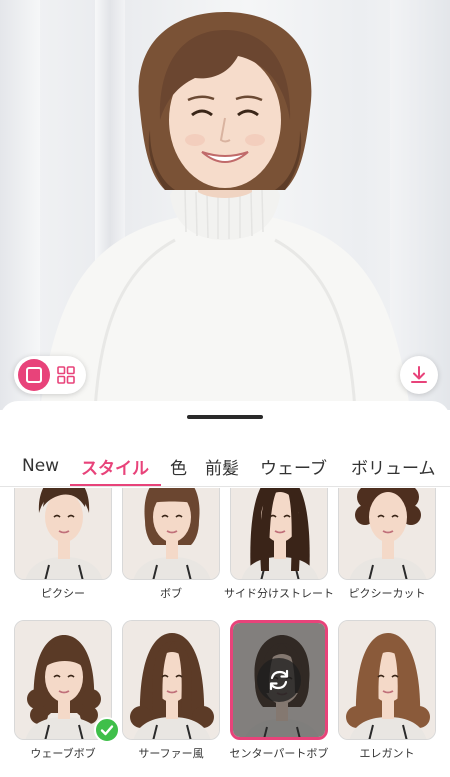 Image resolution: width=450 pixels, height=777 pixels. I want to click on category-tabs: New スタイル 色 前髪 ウェーブ ボリューム, so click(225, 466).